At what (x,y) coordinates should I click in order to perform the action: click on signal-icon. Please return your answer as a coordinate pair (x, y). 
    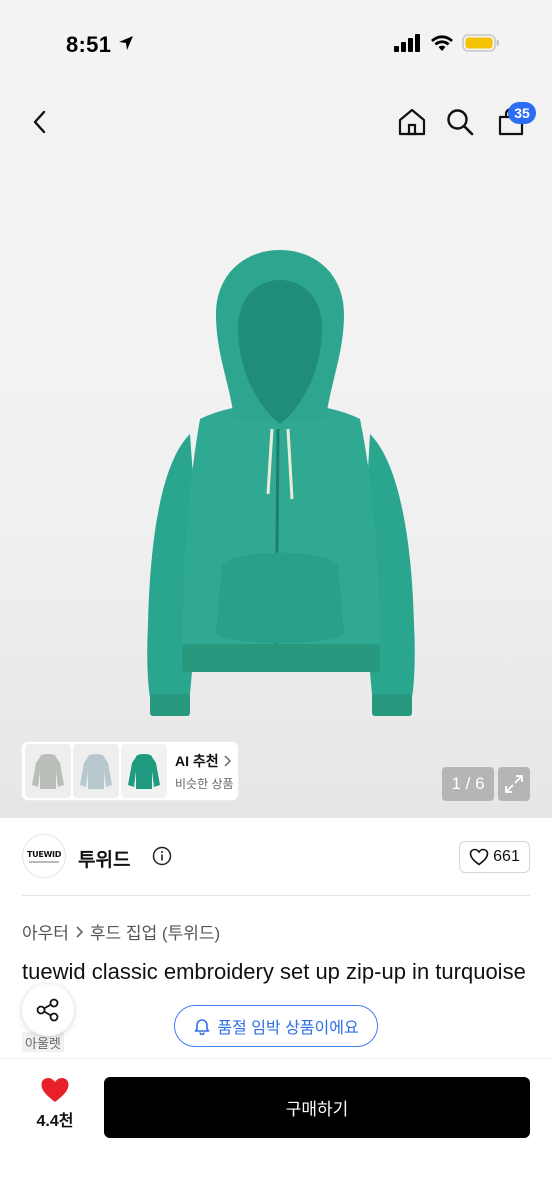
    Looking at the image, I should click on (407, 43).